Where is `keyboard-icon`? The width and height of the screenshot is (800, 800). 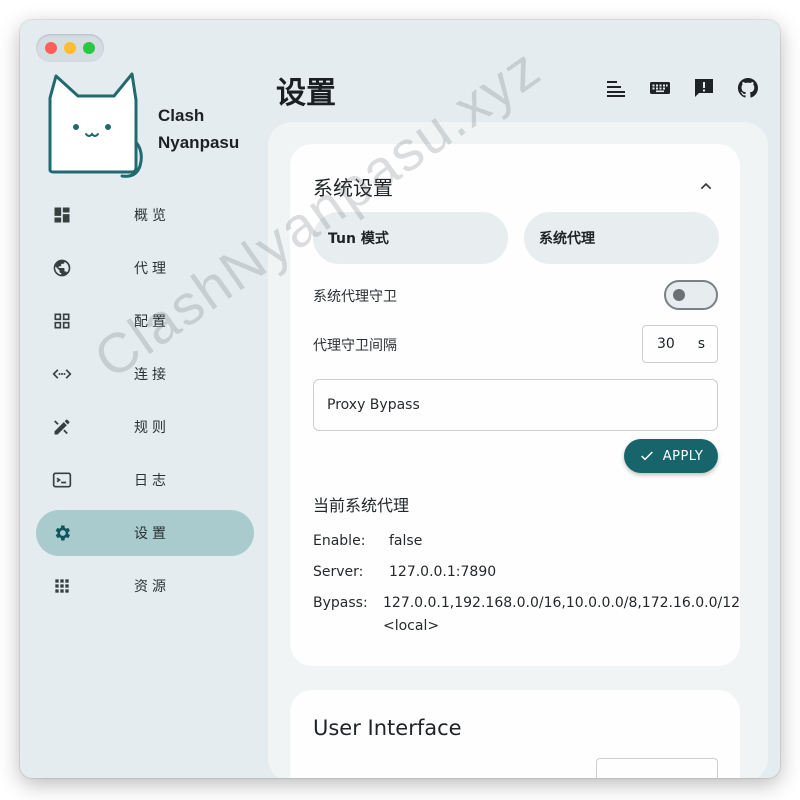
keyboard-icon is located at coordinates (660, 88).